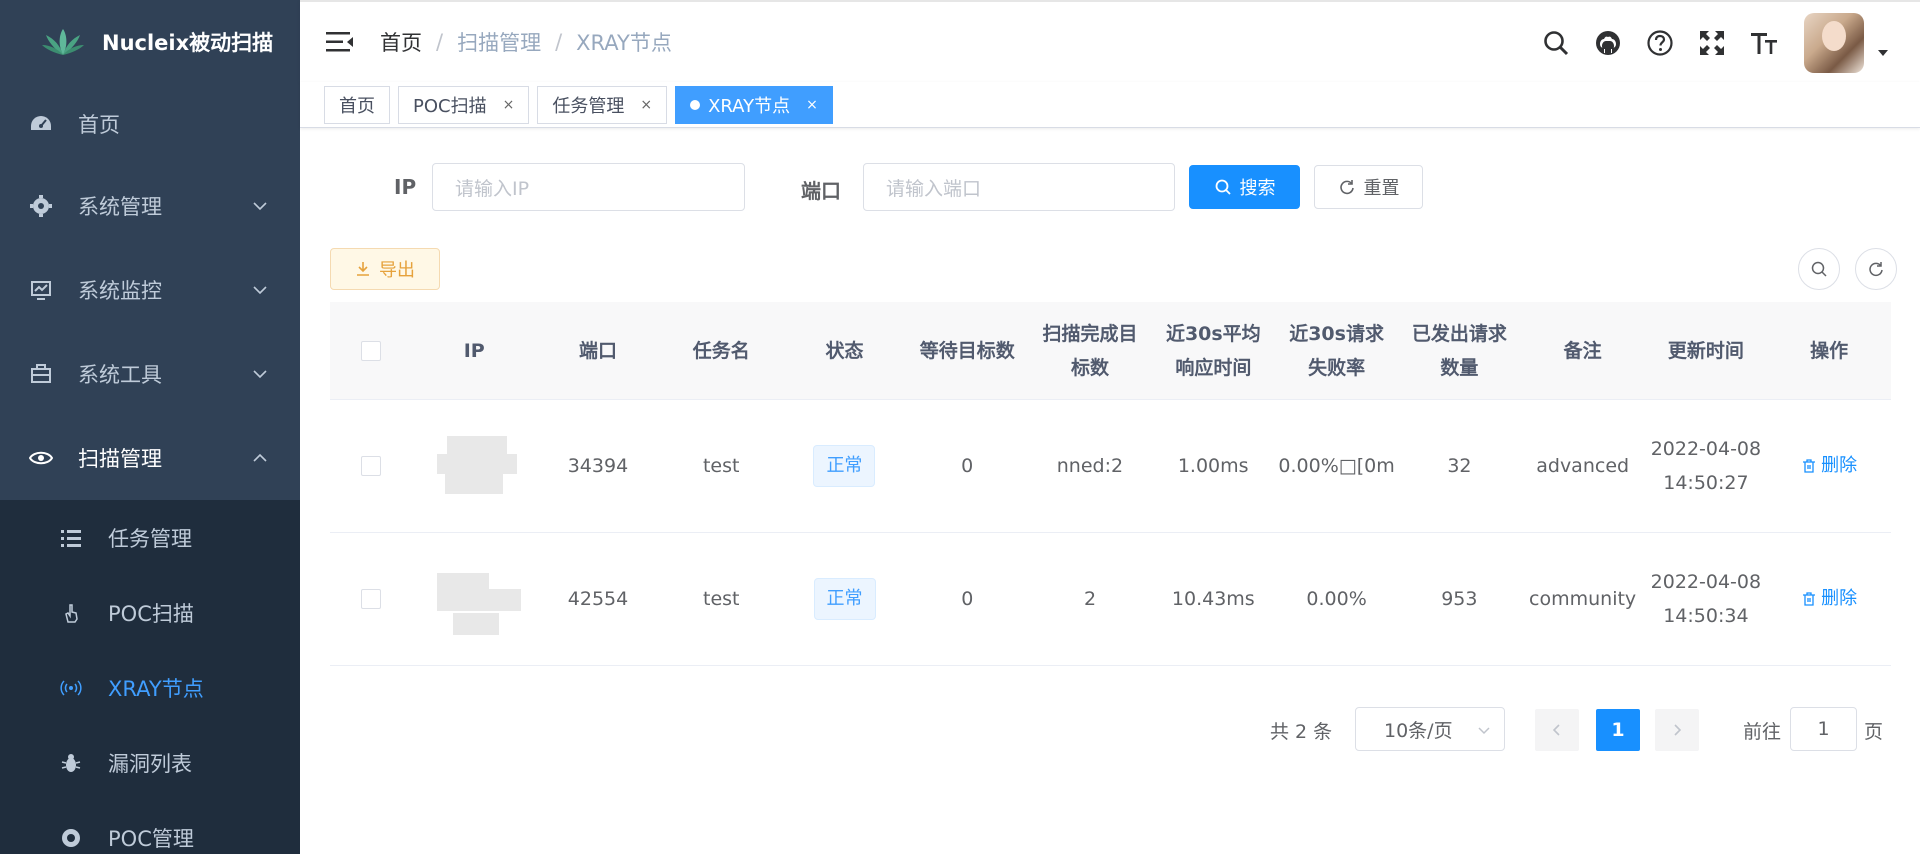 Image resolution: width=1920 pixels, height=854 pixels. I want to click on hamburger-icon, so click(340, 42).